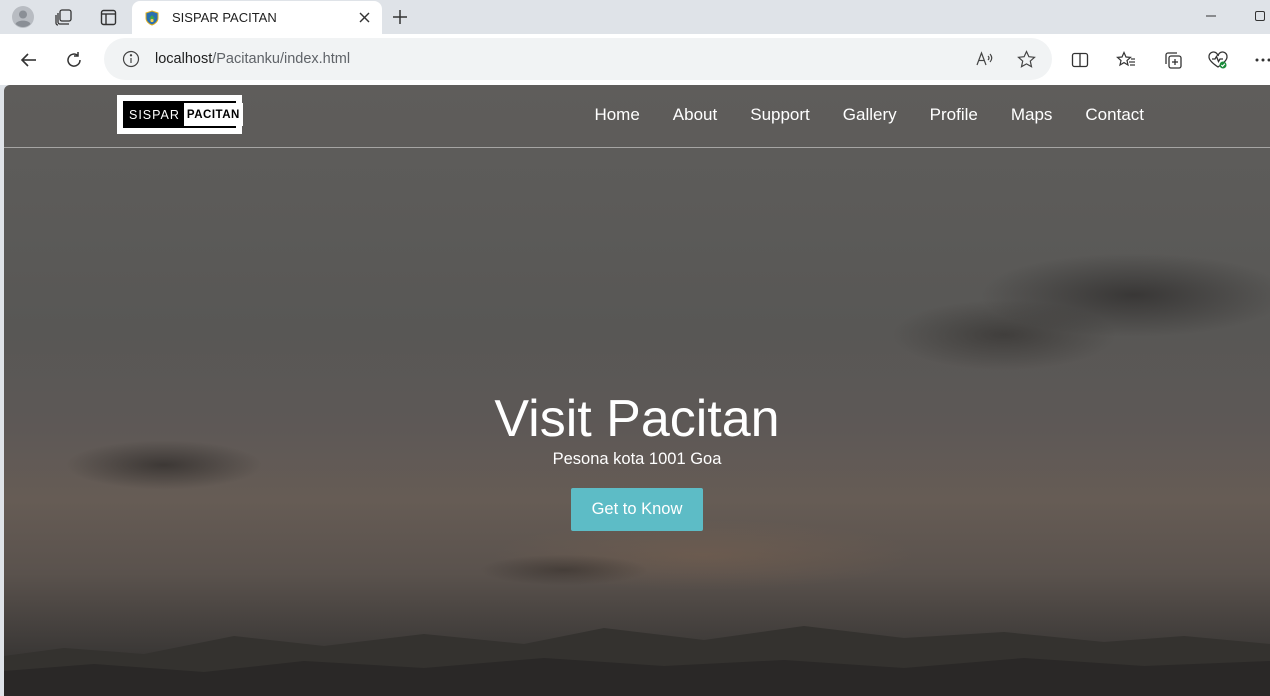 The width and height of the screenshot is (1270, 696). What do you see at coordinates (152, 17) in the screenshot?
I see `shield-favicon` at bounding box center [152, 17].